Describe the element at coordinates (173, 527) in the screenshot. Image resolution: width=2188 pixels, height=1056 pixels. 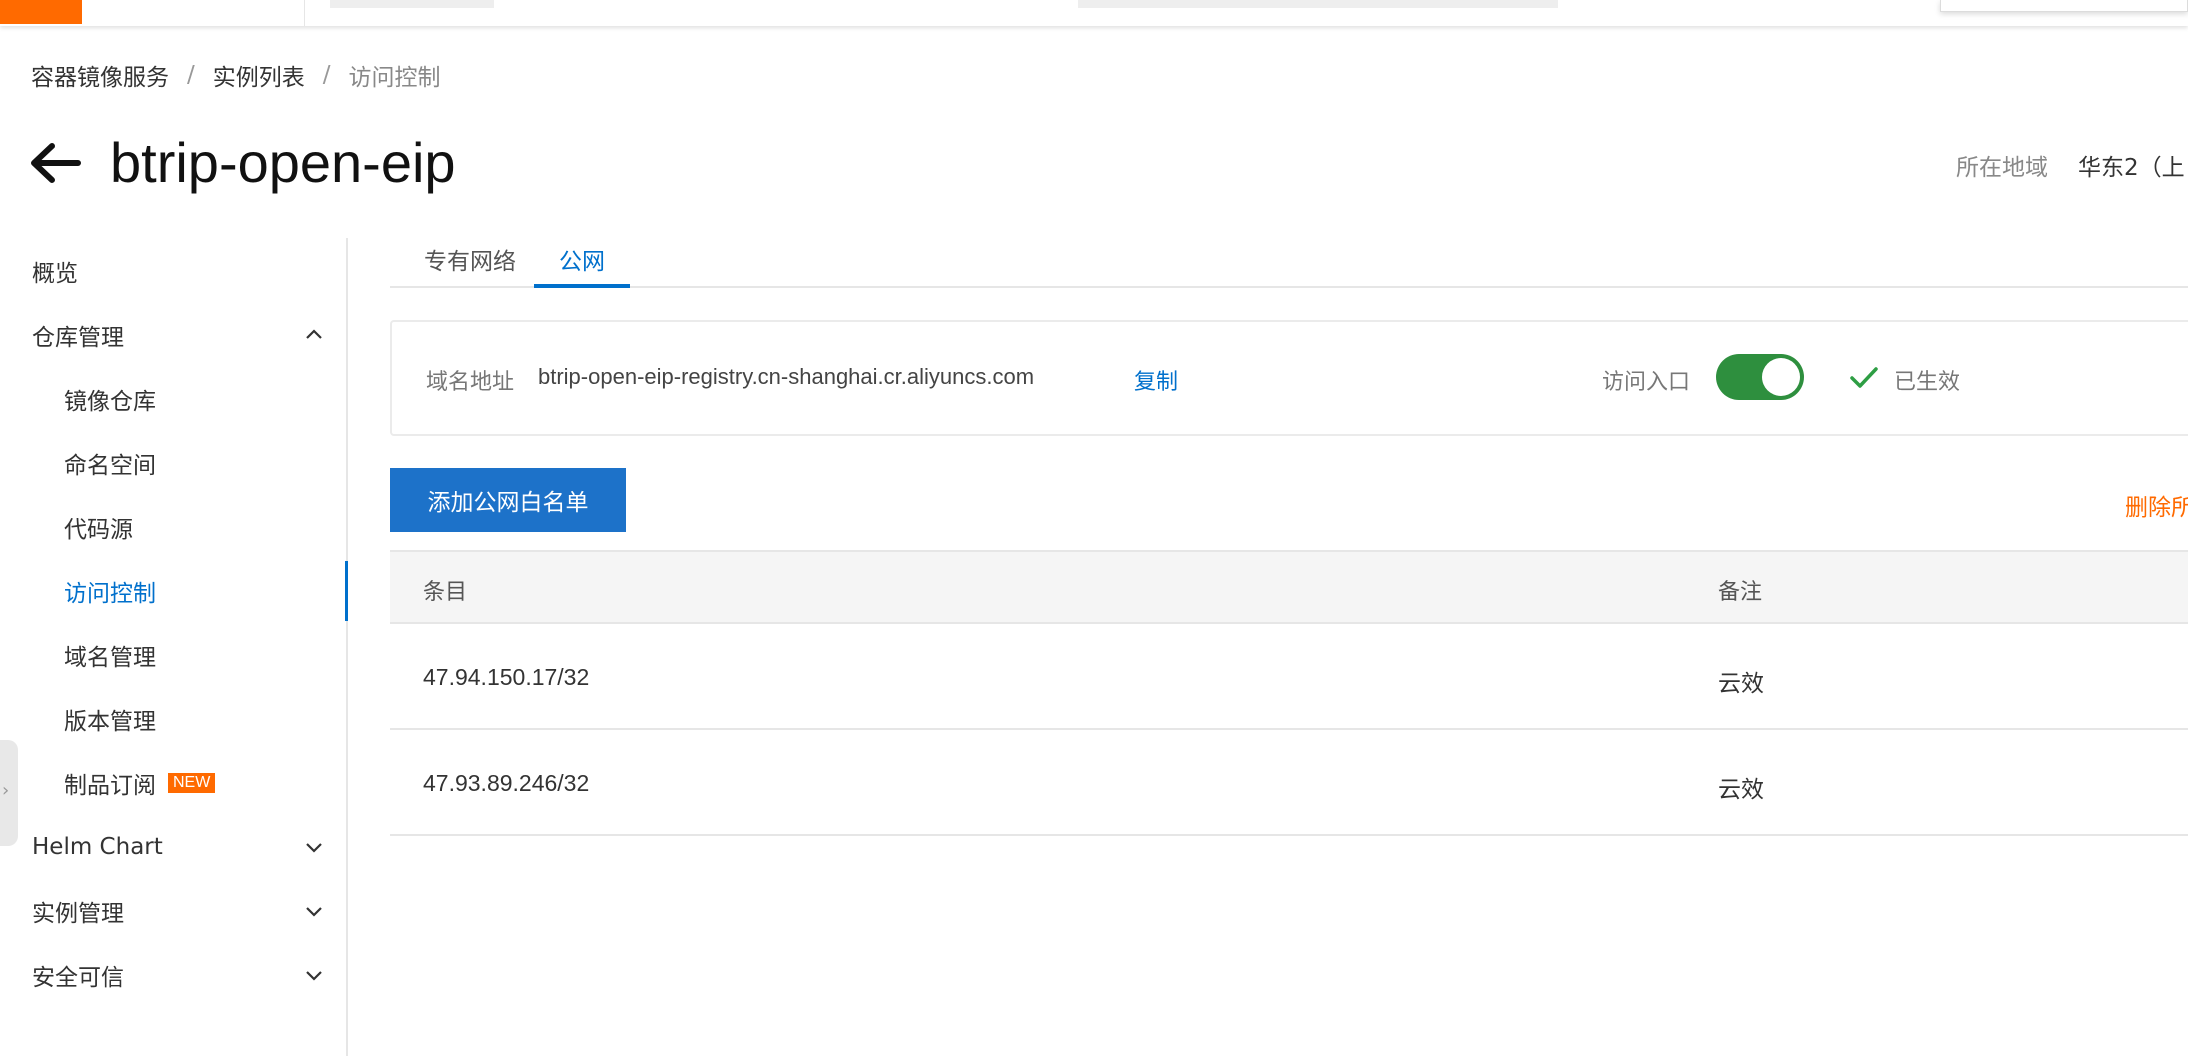
I see `sidebar-item-code-source: 代码源` at that location.